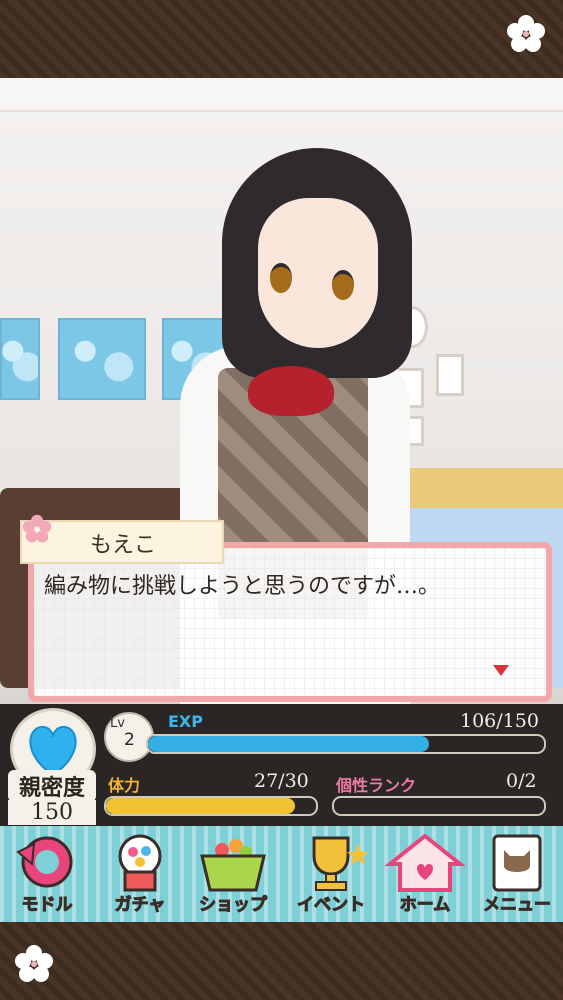 The image size is (563, 1000). Describe the element at coordinates (185, 721) in the screenshot. I see `exp-label: EXP` at that location.